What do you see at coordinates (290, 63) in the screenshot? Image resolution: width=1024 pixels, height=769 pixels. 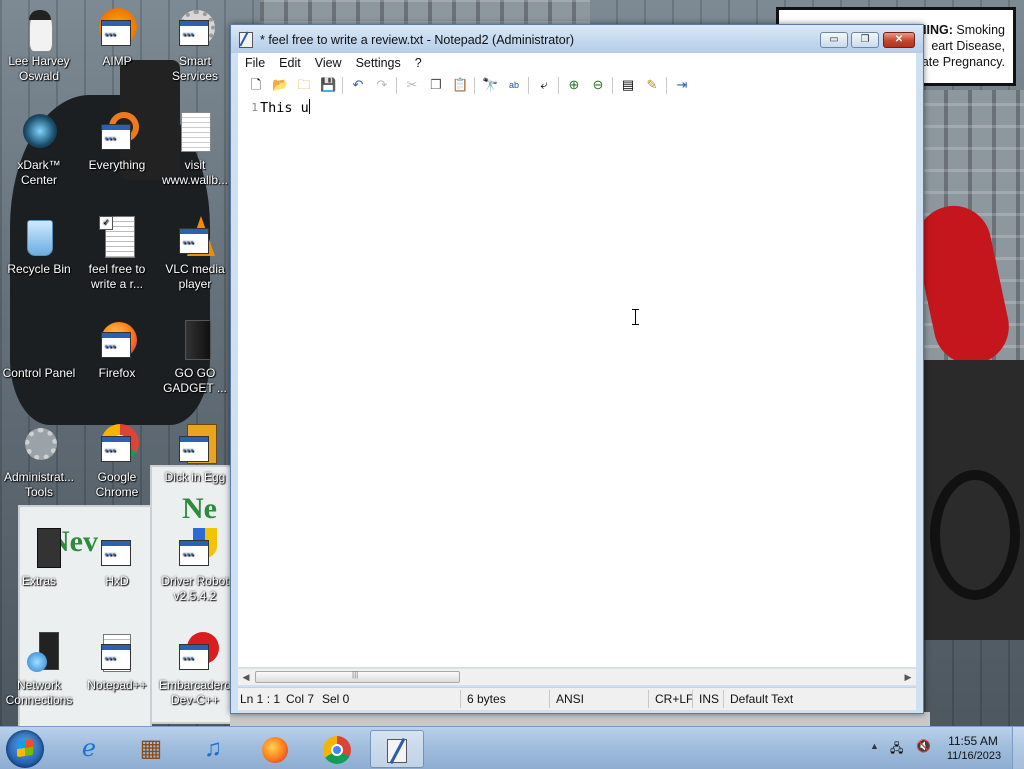 I see `menu-edit: Edit` at bounding box center [290, 63].